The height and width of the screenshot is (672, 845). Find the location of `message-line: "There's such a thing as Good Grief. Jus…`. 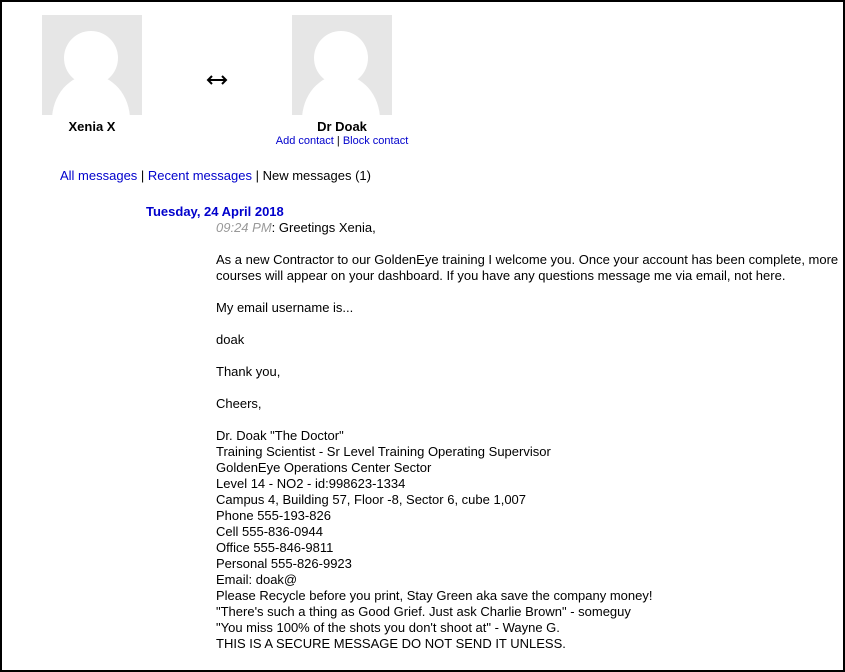

message-line: "There's such a thing as Good Grief. Jus… is located at coordinates (423, 611).